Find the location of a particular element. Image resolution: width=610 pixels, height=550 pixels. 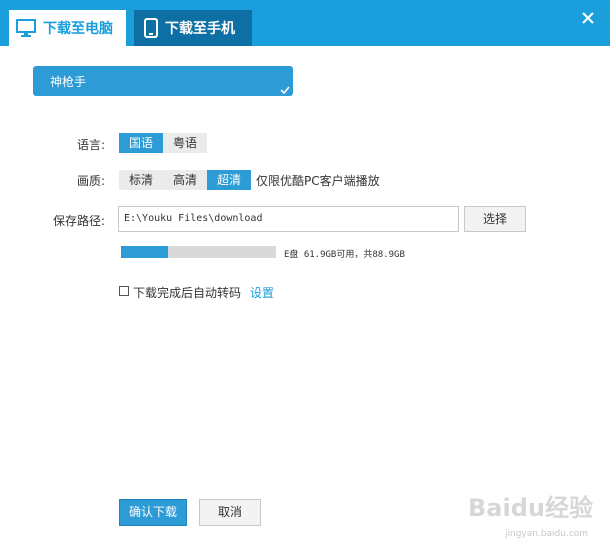

disk-usage-bar is located at coordinates (198, 252).